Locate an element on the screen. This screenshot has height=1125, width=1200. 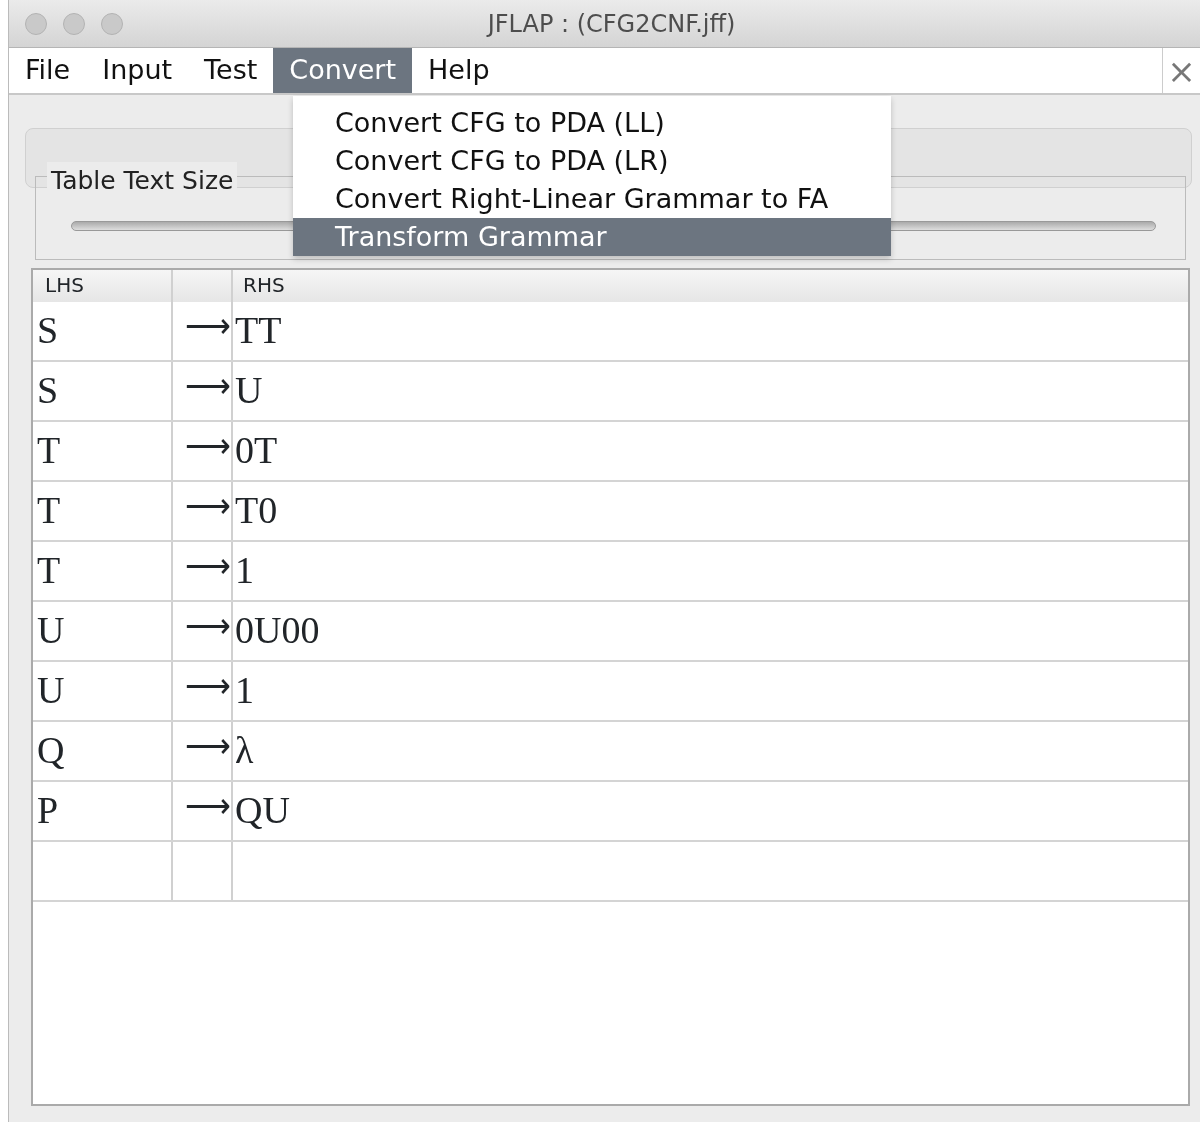
table-cell: P is located at coordinates (48, 810).